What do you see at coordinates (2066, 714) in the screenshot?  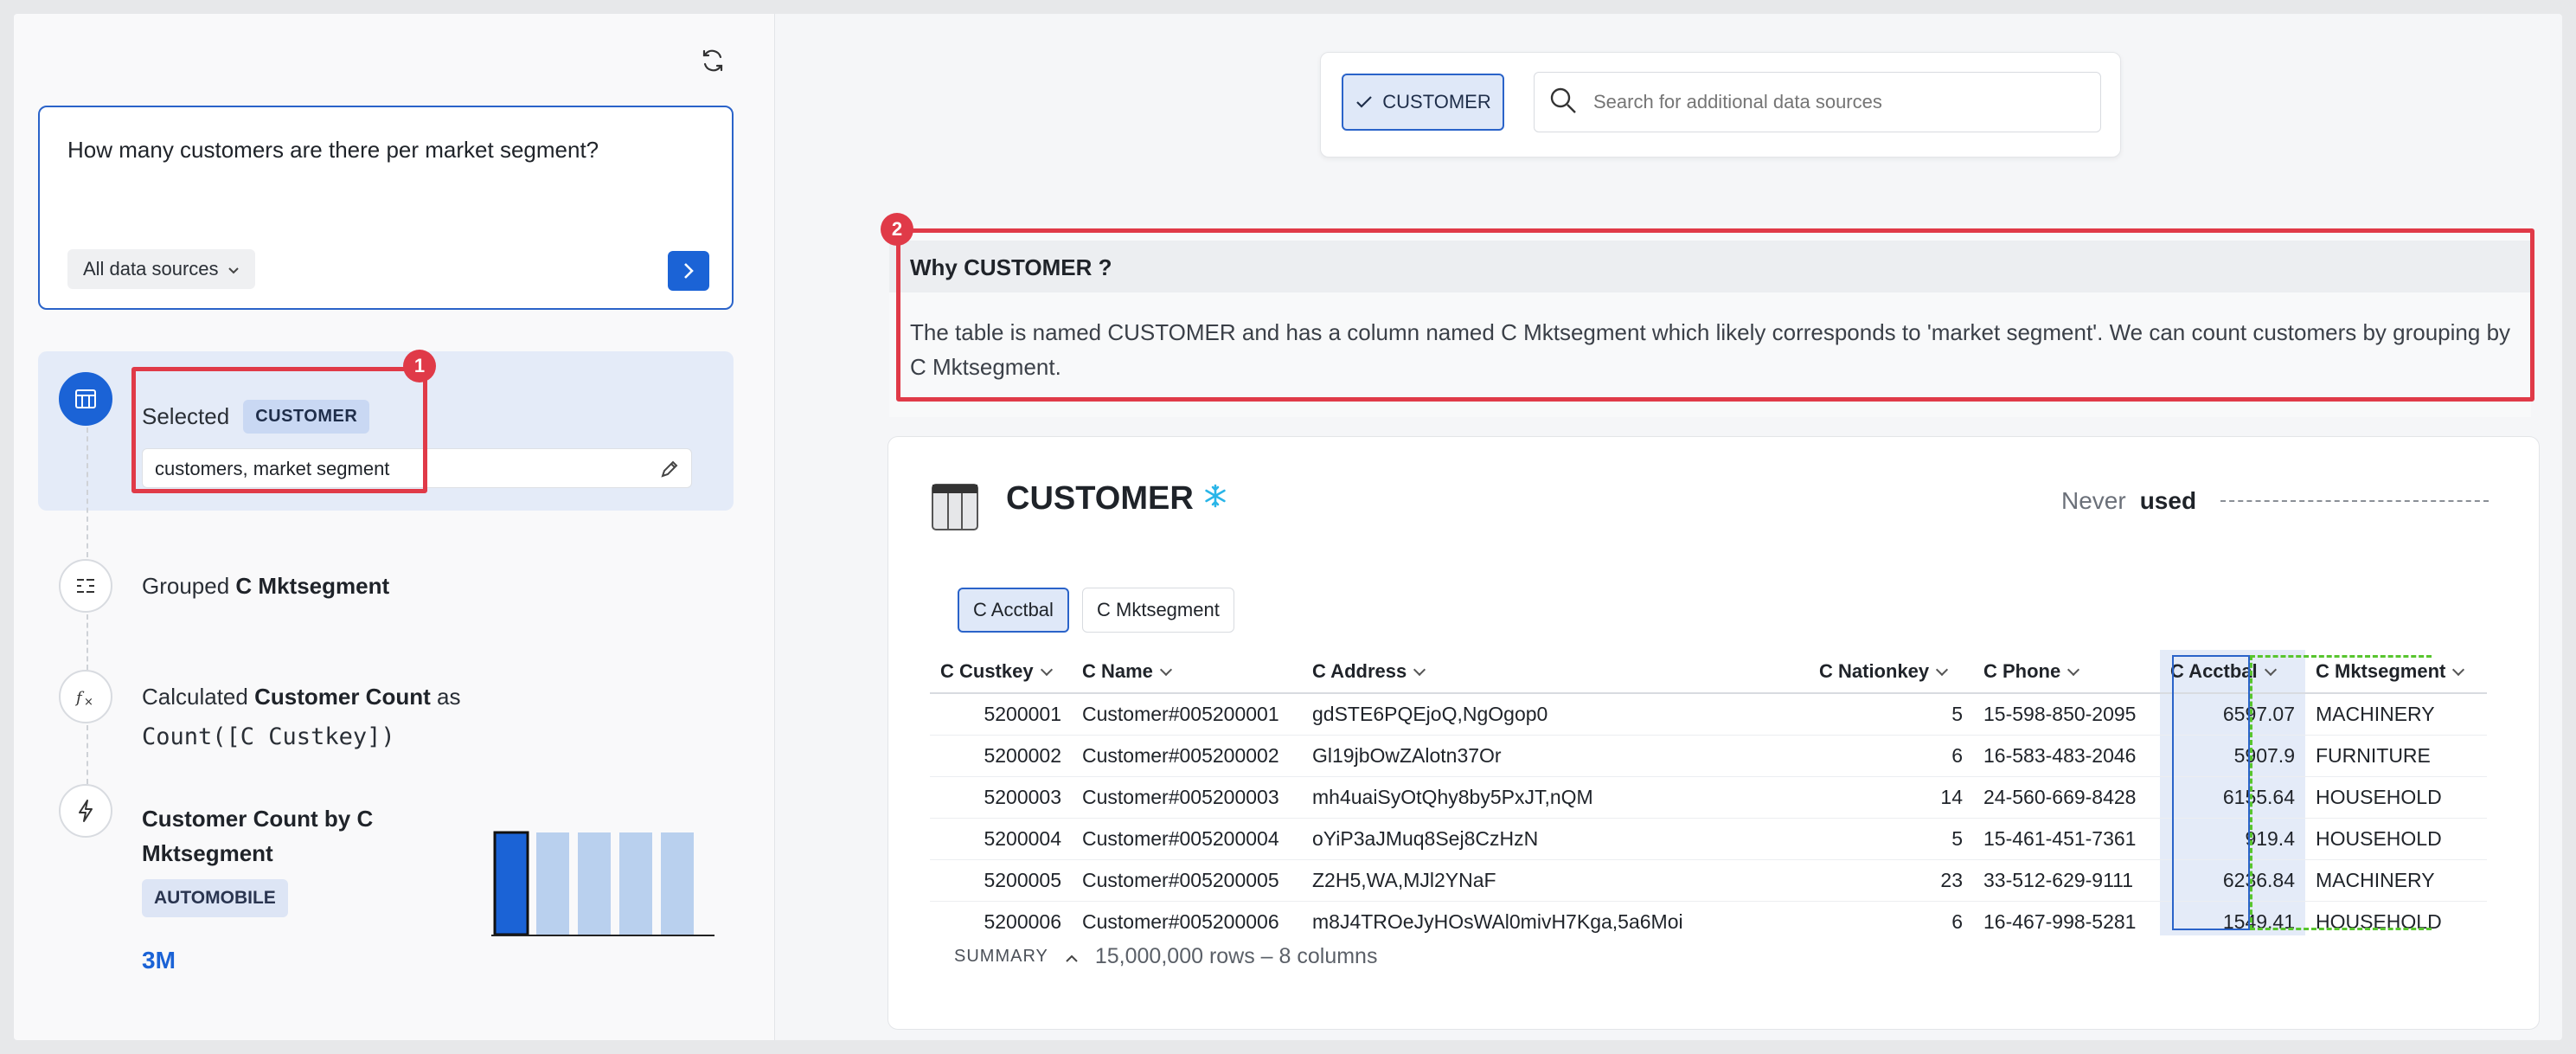 I see `table-cell: 15-598-850-2095` at bounding box center [2066, 714].